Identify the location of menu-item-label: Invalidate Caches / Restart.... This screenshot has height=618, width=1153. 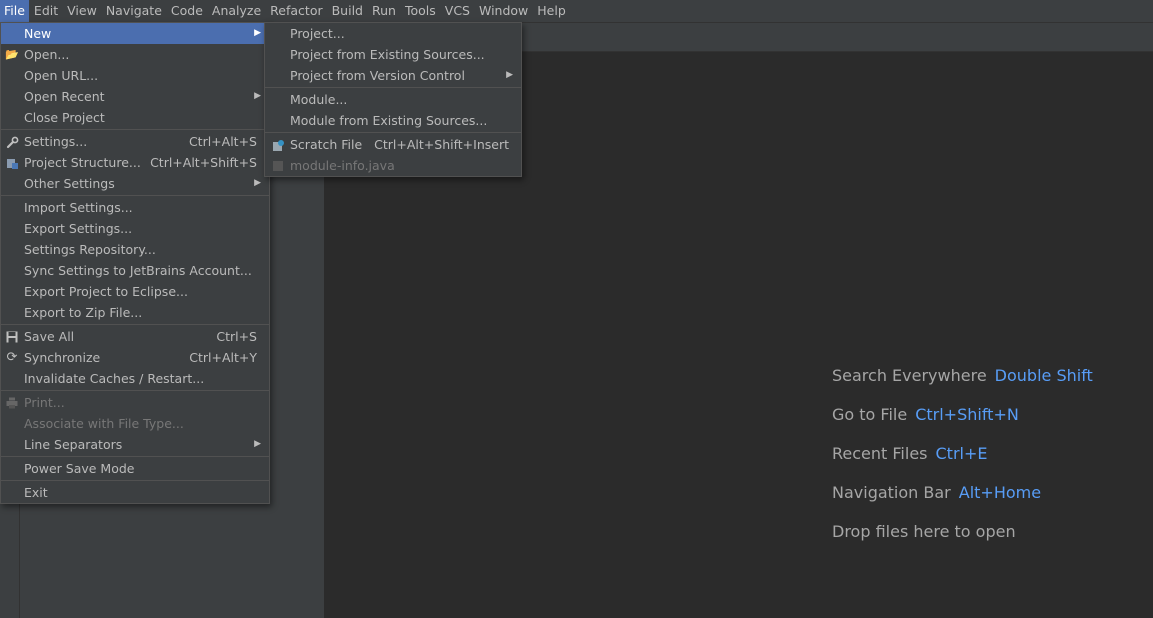
(114, 378).